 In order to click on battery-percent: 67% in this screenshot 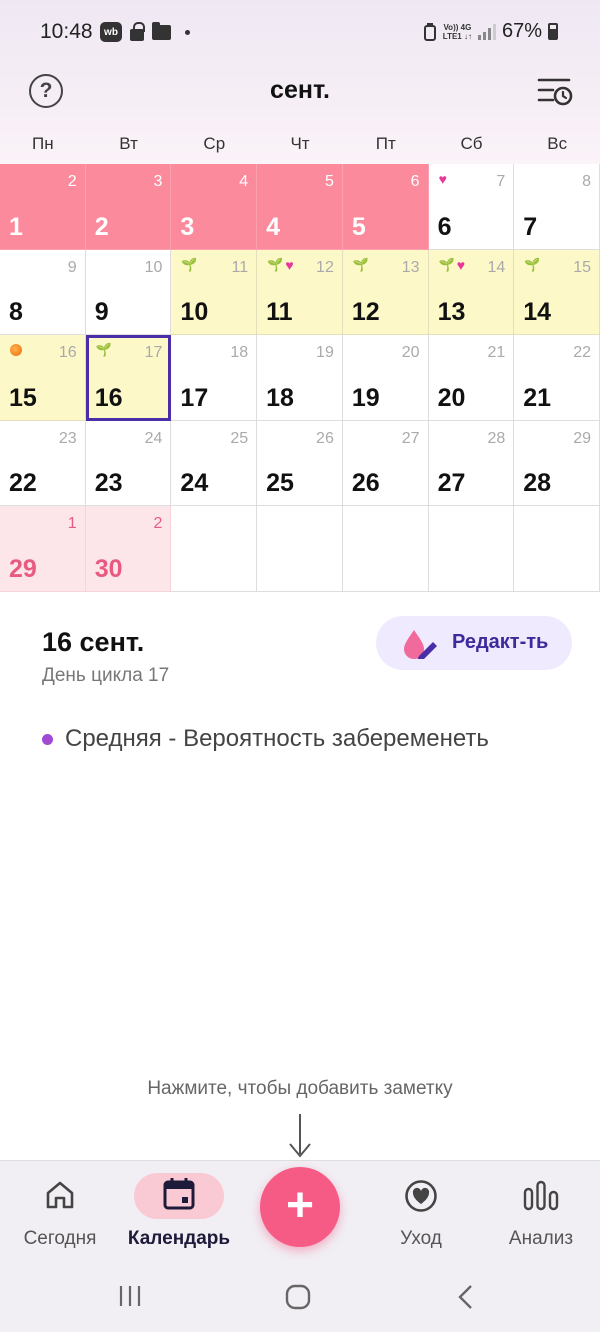, I will do `click(521, 31)`.